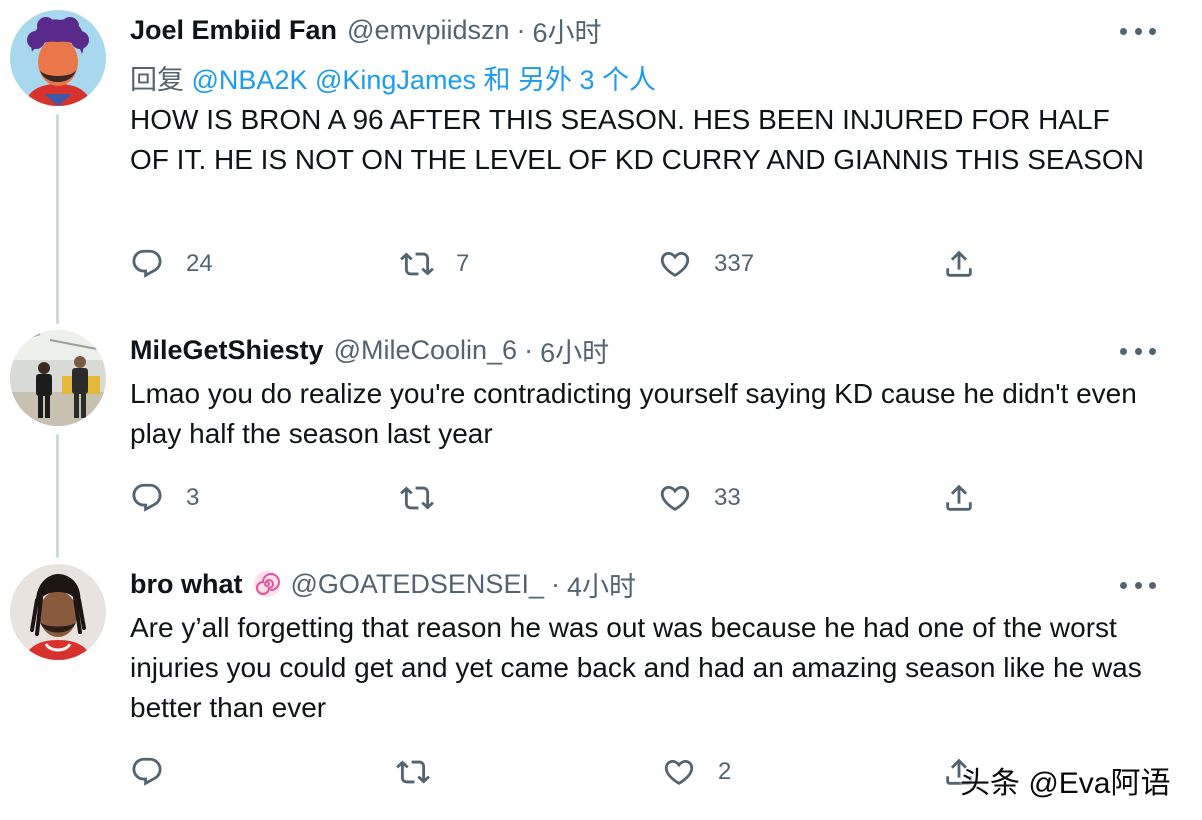 The image size is (1202, 820). What do you see at coordinates (426, 350) in the screenshot?
I see `user-handle: @MileCoolin_6` at bounding box center [426, 350].